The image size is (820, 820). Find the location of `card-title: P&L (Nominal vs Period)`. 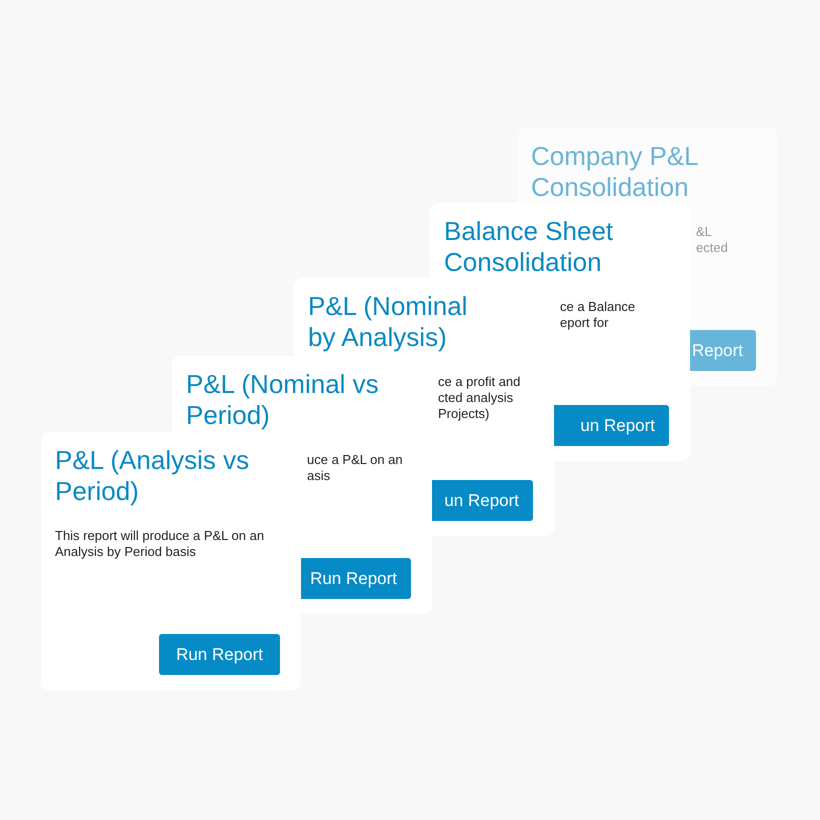

card-title: P&L (Nominal vs Period) is located at coordinates (282, 400).